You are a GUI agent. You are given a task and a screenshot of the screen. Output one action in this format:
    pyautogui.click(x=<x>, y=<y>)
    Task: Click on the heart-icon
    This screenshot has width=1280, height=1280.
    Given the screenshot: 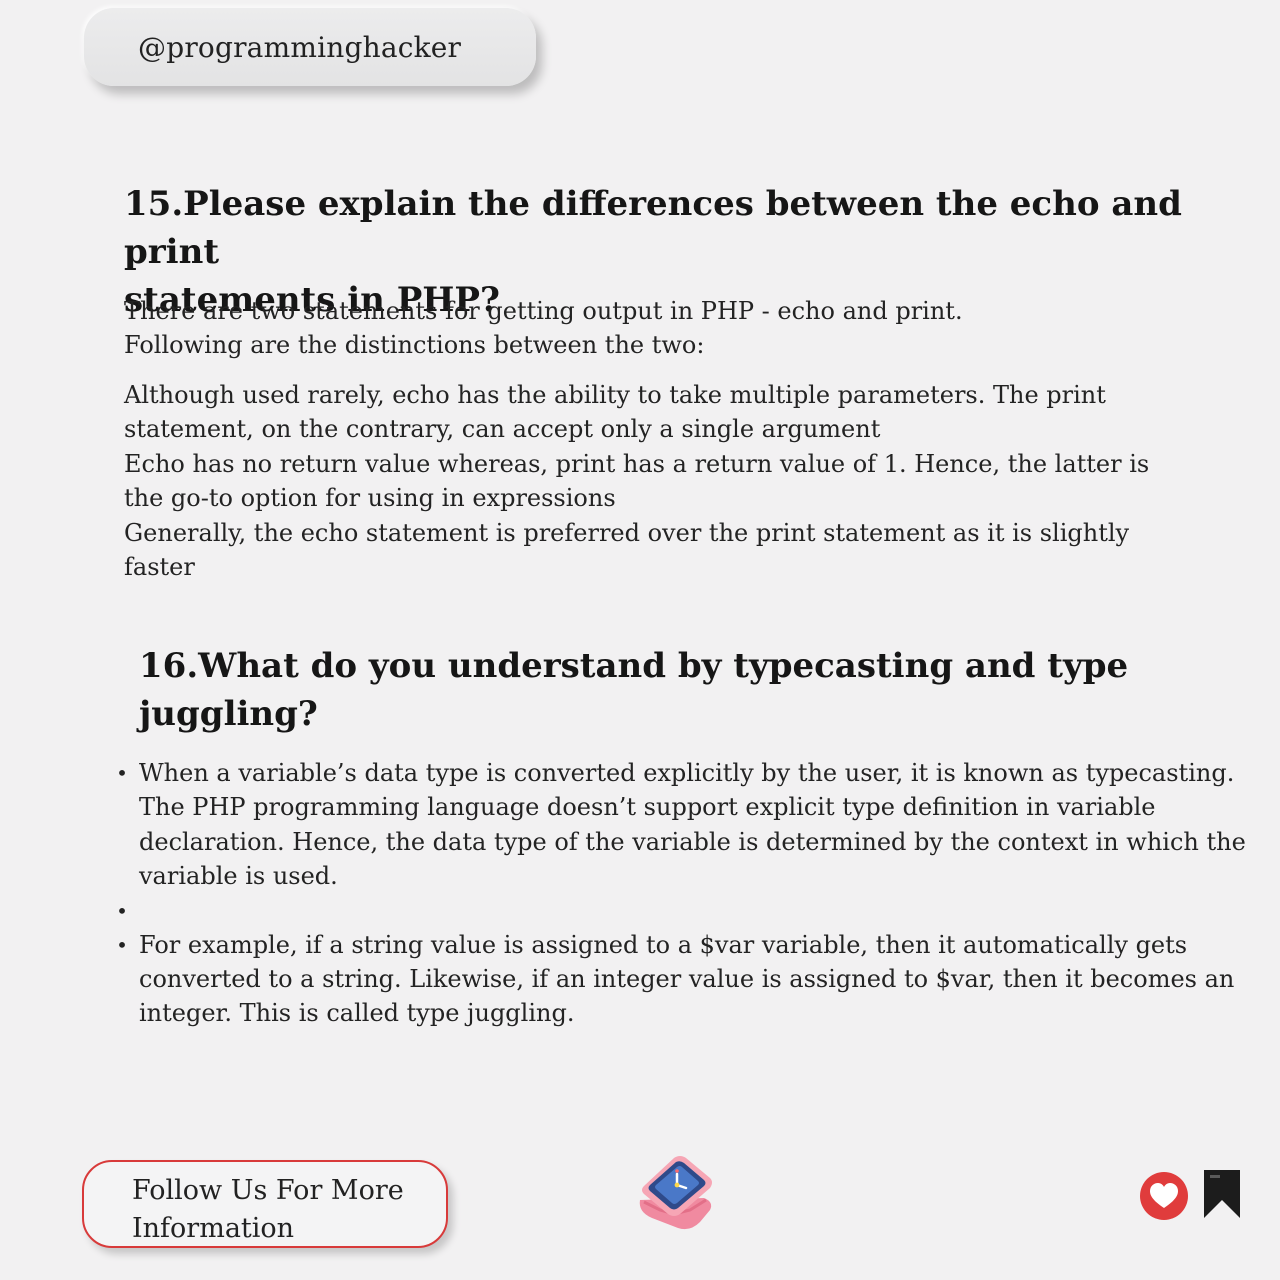 What is the action you would take?
    pyautogui.click(x=1164, y=1196)
    